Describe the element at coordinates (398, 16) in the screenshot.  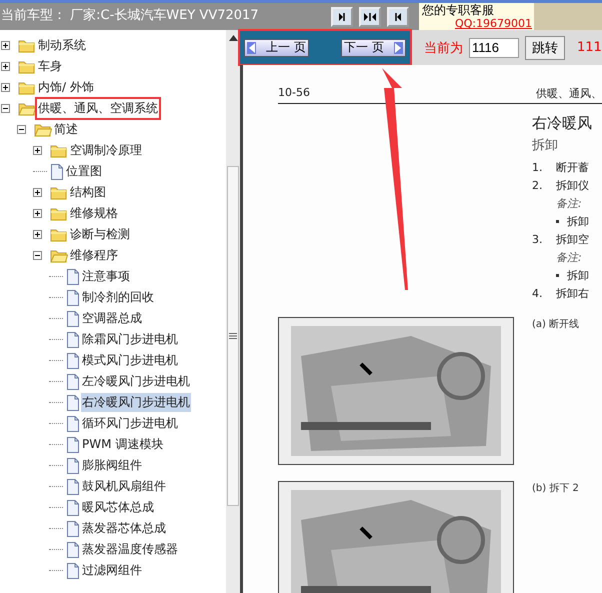
I see `arrow-bar-left-icon` at that location.